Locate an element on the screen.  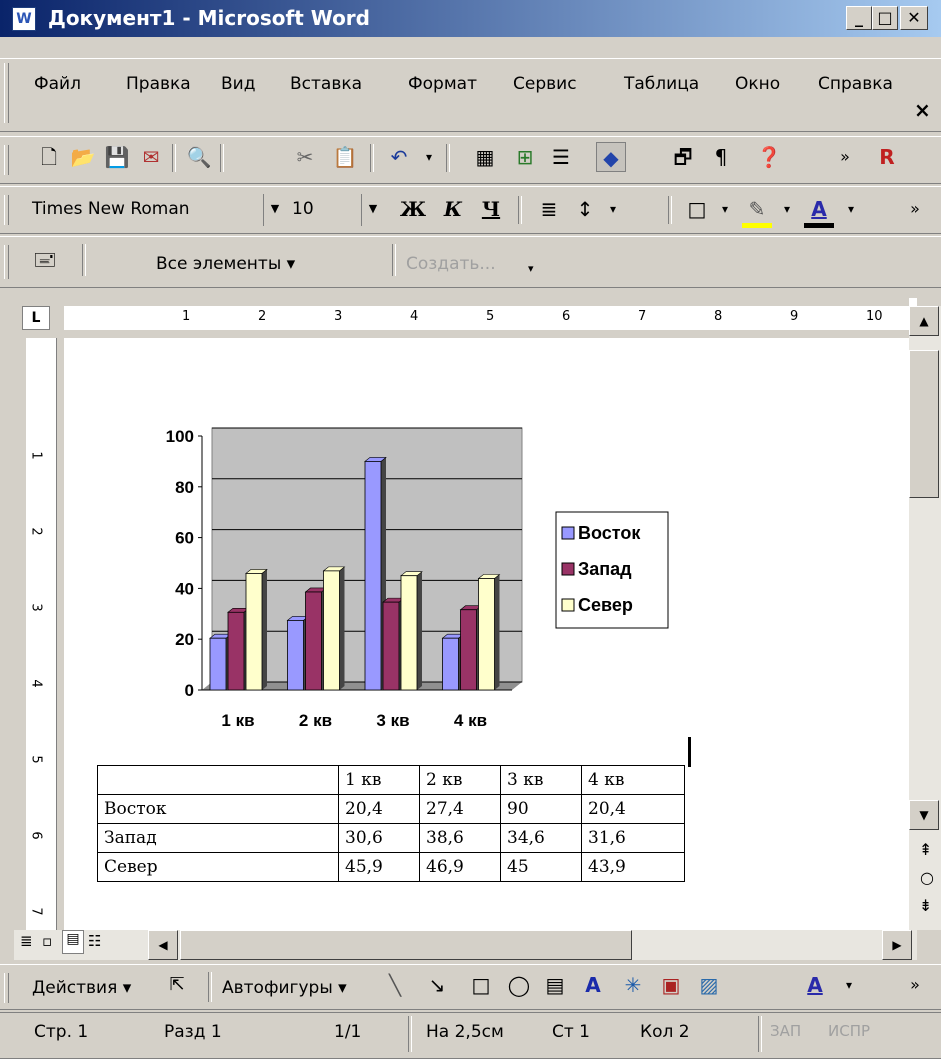
table-cell: Запад is located at coordinates (218, 838).